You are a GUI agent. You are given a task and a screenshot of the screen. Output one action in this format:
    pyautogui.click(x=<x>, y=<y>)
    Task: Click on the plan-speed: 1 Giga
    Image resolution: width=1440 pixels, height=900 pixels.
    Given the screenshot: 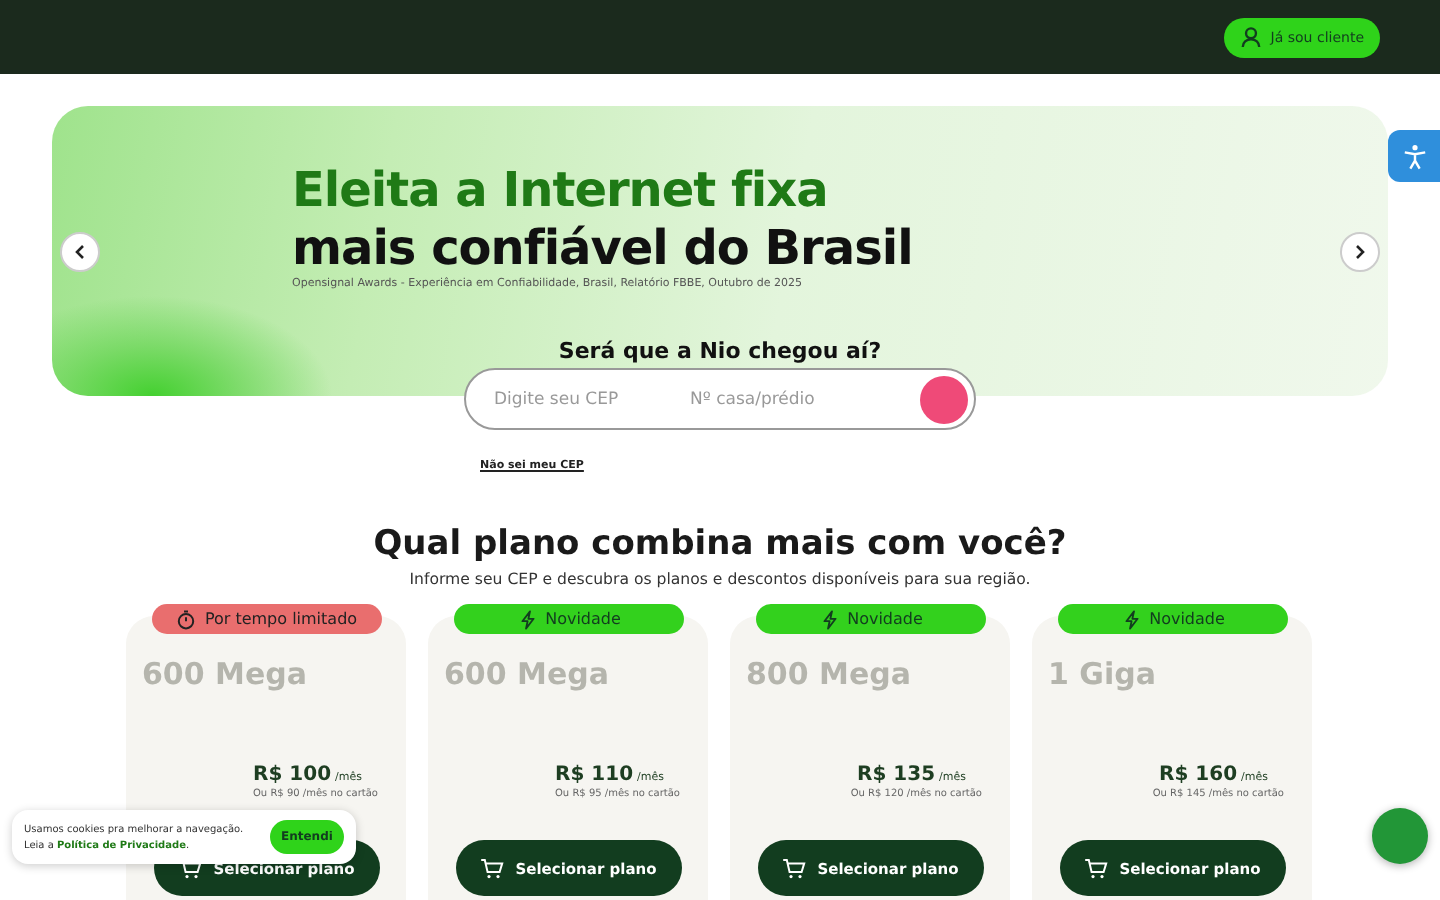 What is the action you would take?
    pyautogui.click(x=1102, y=674)
    